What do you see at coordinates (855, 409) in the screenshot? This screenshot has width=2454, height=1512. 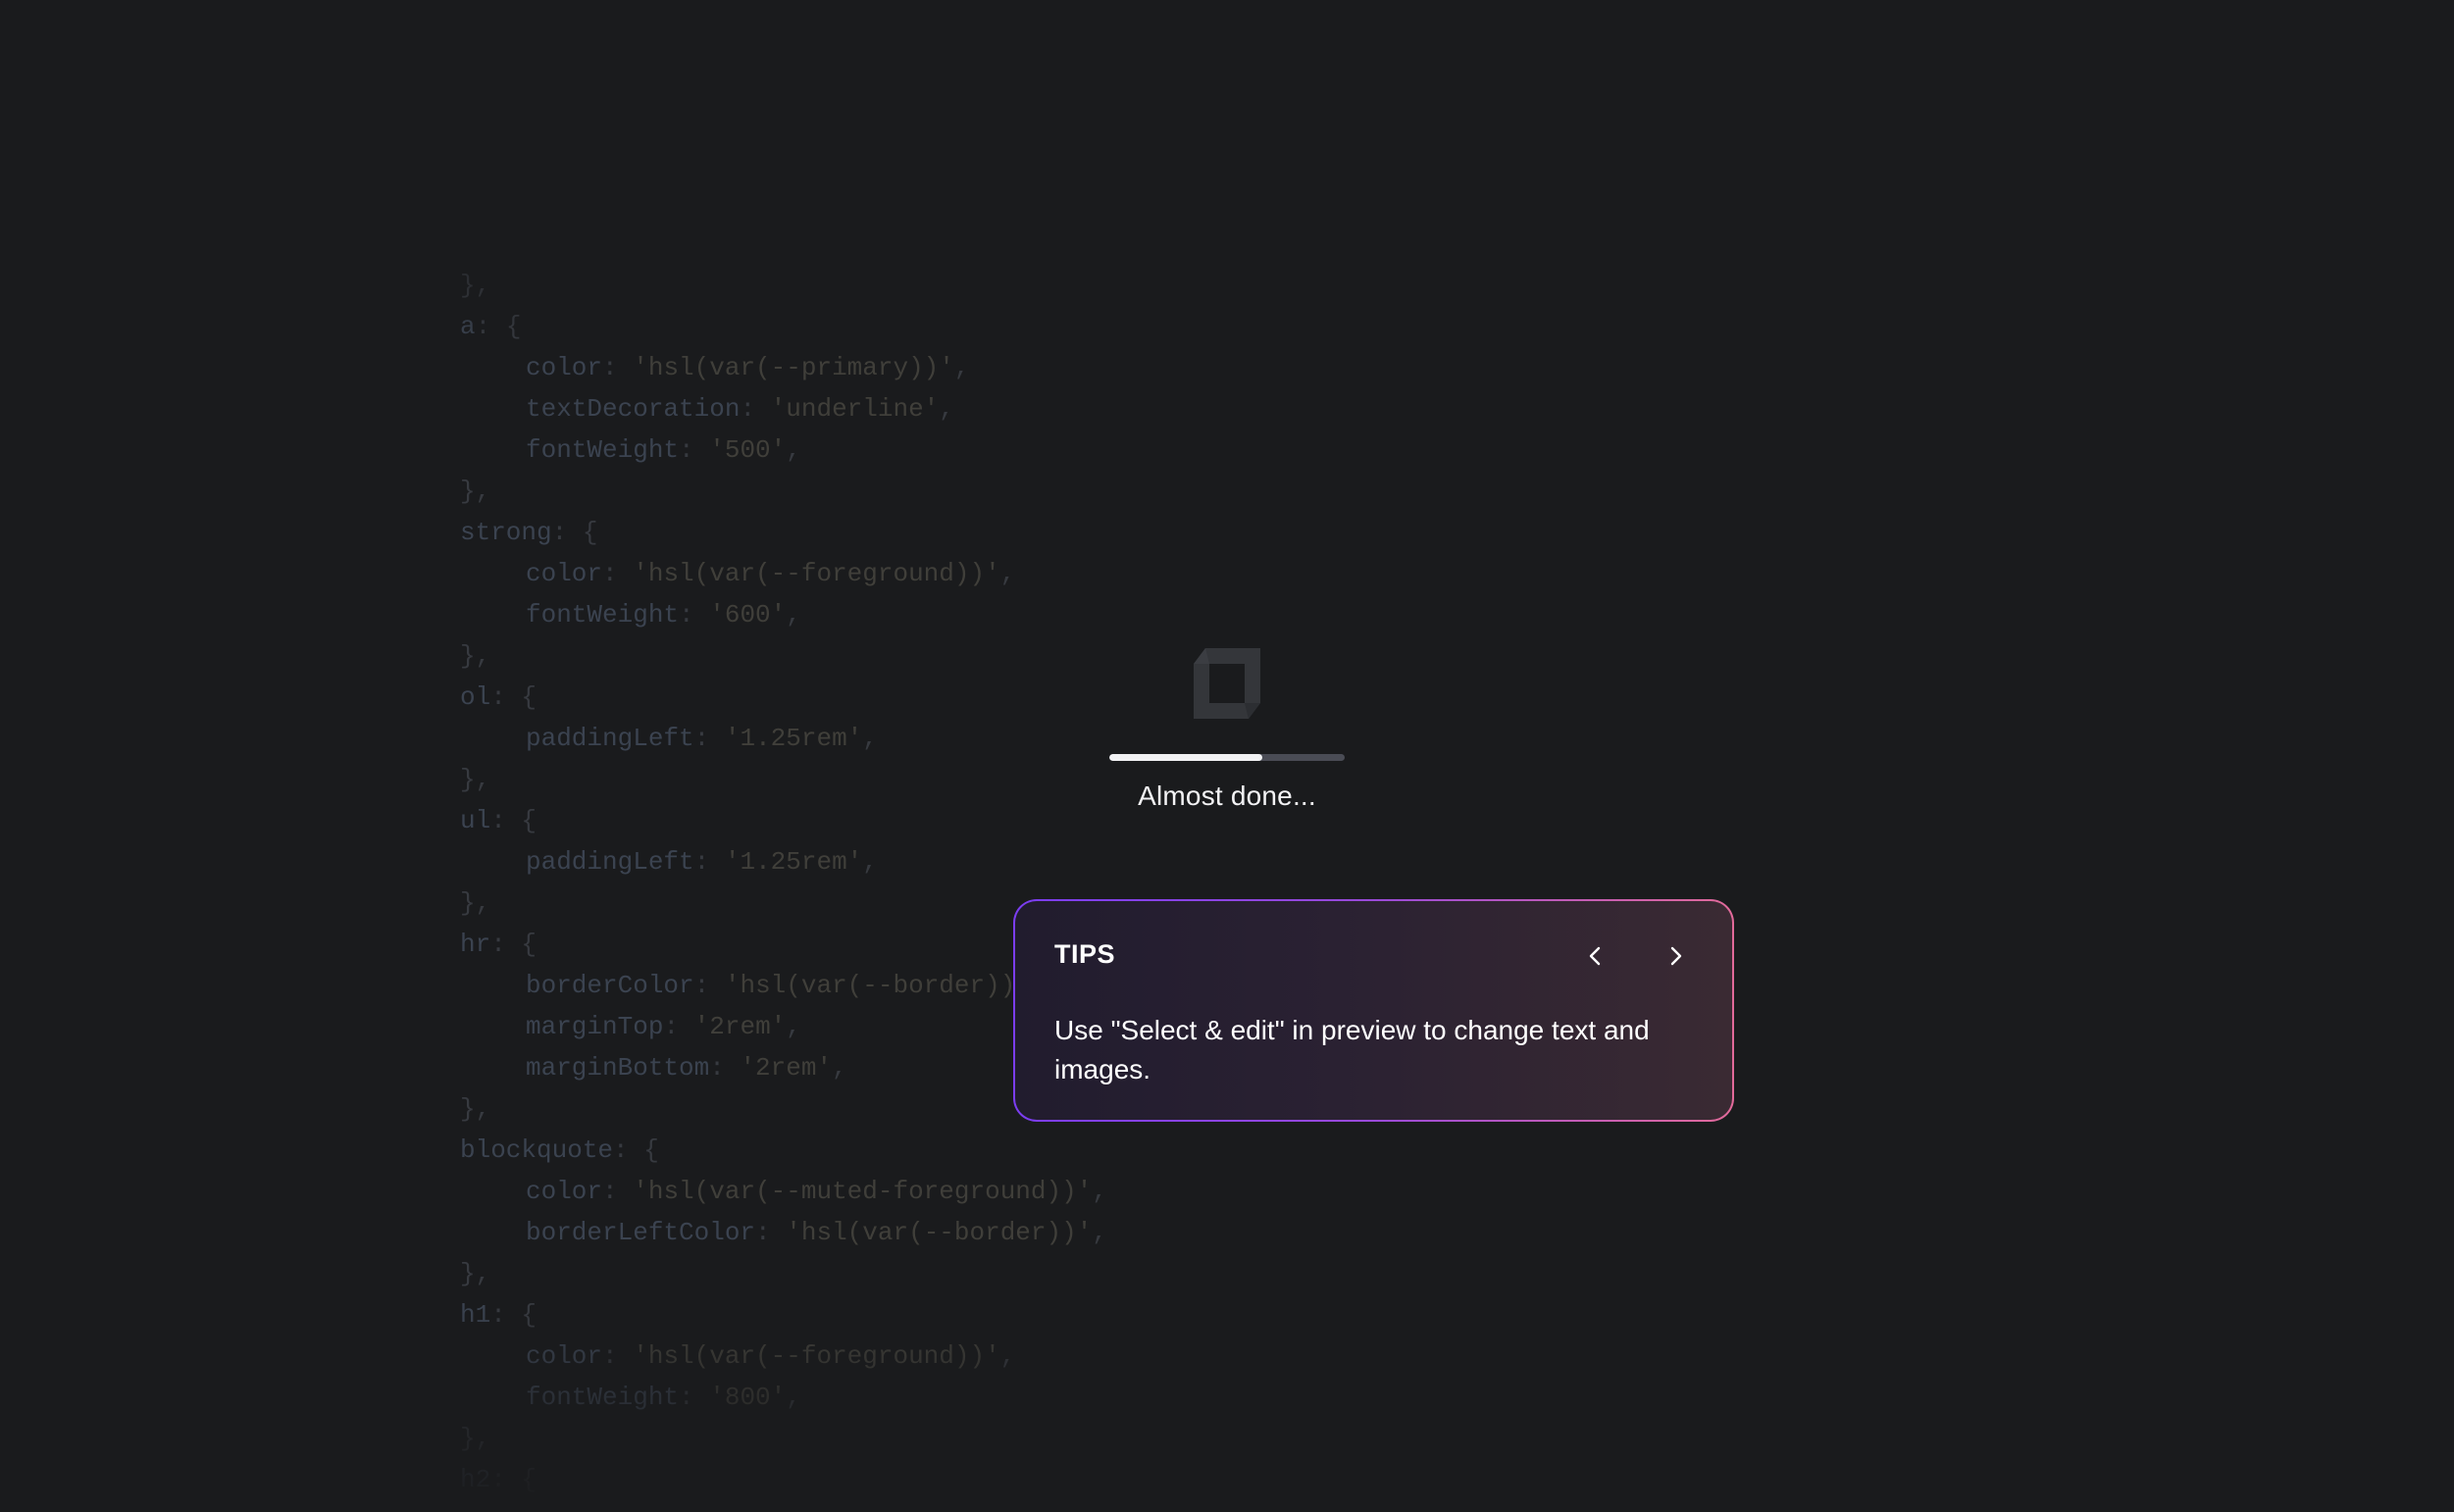 I see `code-token: 'underline'` at bounding box center [855, 409].